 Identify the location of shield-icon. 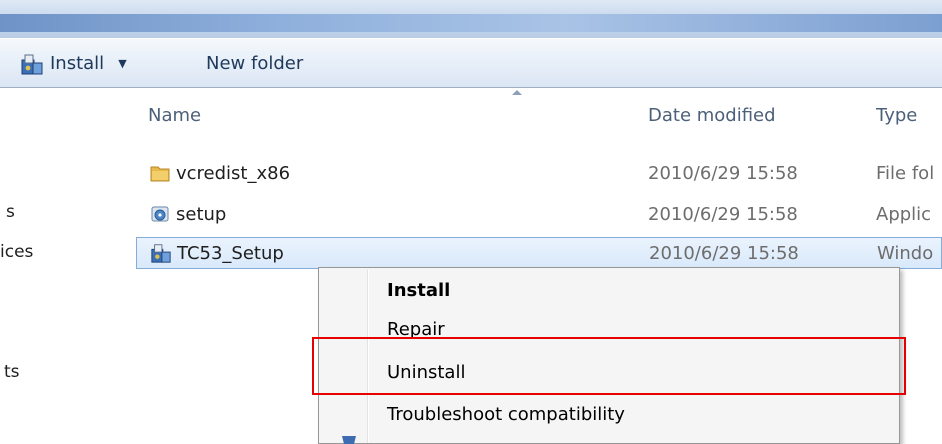
(349, 440).